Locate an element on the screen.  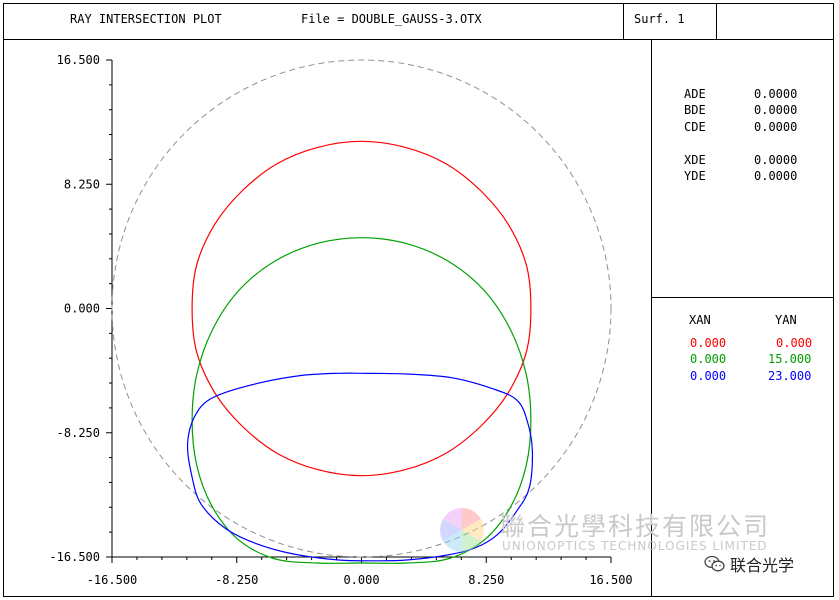
watermark-company-cn: 聯合光學科技有限公司 is located at coordinates (635, 526).